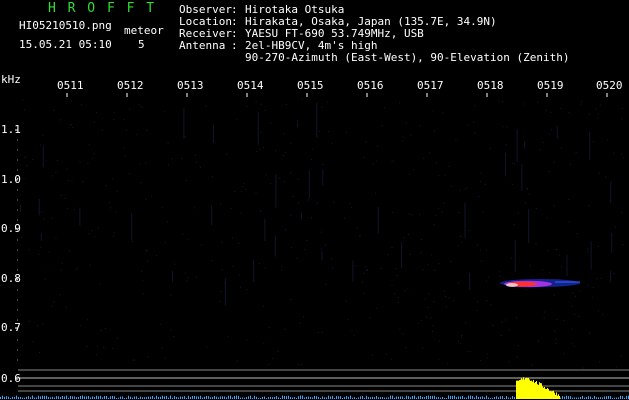 Image resolution: width=629 pixels, height=400 pixels. I want to click on y-tick-label: 0.9, so click(11, 228).